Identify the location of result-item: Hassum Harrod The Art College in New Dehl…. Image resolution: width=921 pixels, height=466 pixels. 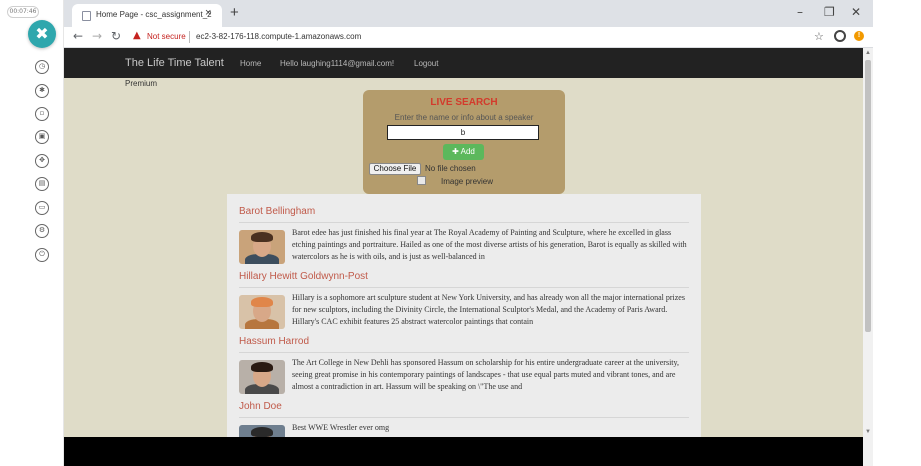
(464, 362).